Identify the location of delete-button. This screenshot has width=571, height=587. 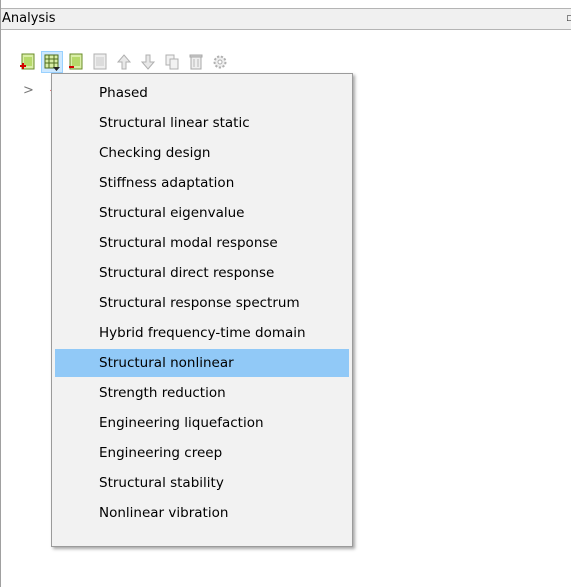
(196, 62).